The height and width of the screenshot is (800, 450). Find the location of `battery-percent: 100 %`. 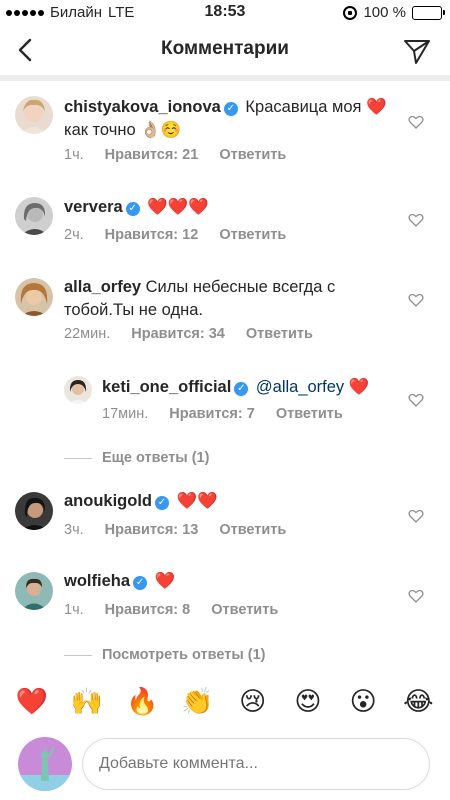

battery-percent: 100 % is located at coordinates (384, 12).